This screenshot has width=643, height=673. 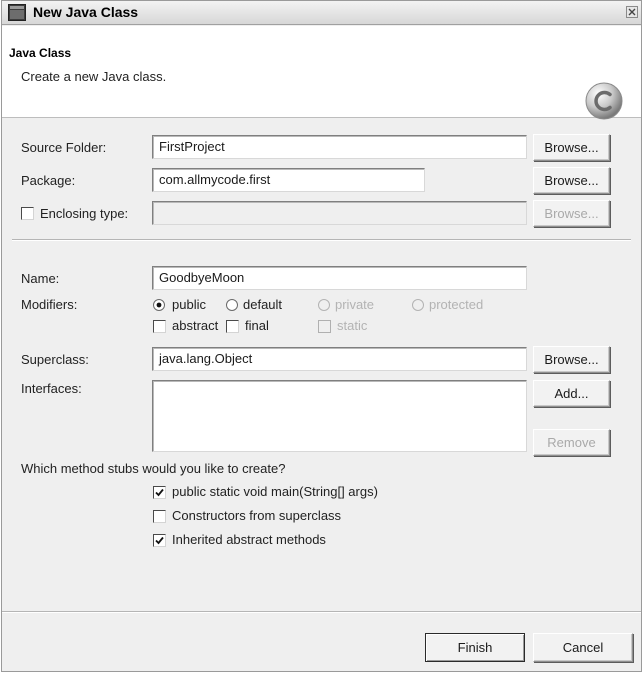 I want to click on source-folder-label: Source Folder:, so click(x=64, y=147).